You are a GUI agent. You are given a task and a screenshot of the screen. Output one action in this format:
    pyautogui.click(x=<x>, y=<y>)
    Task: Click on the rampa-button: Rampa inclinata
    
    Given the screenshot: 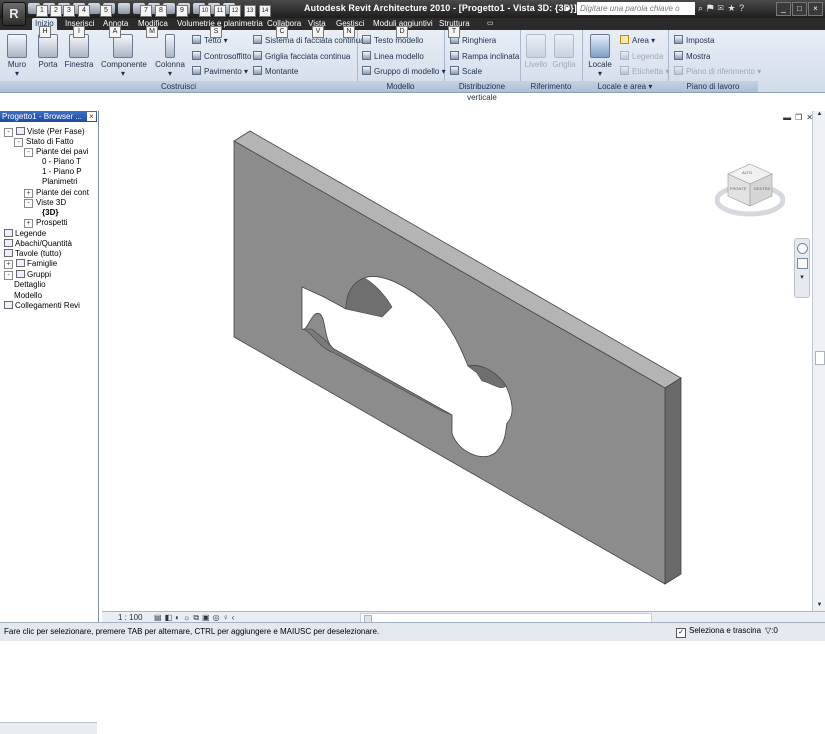 What is the action you would take?
    pyautogui.click(x=484, y=56)
    